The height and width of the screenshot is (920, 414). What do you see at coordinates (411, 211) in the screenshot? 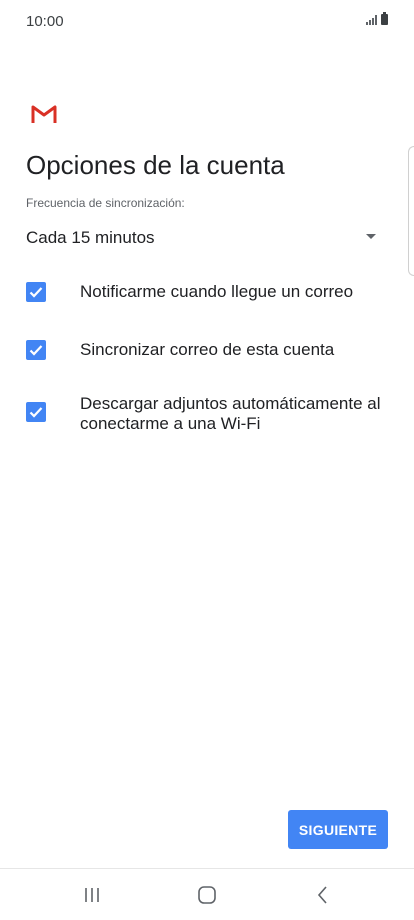
I see `scroll-edge-indicator` at bounding box center [411, 211].